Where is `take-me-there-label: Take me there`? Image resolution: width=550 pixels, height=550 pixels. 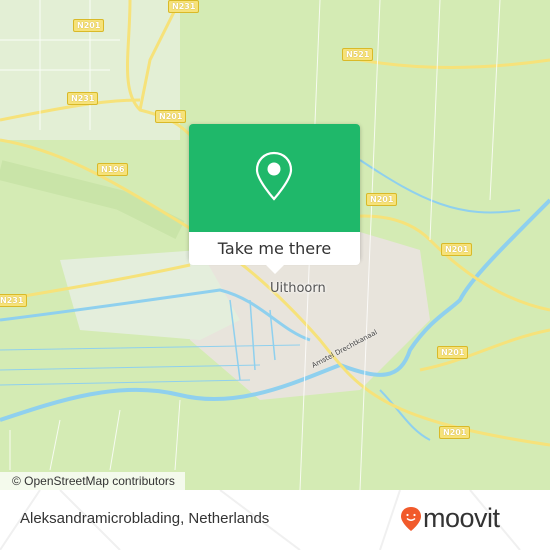 take-me-there-label: Take me there is located at coordinates (274, 248).